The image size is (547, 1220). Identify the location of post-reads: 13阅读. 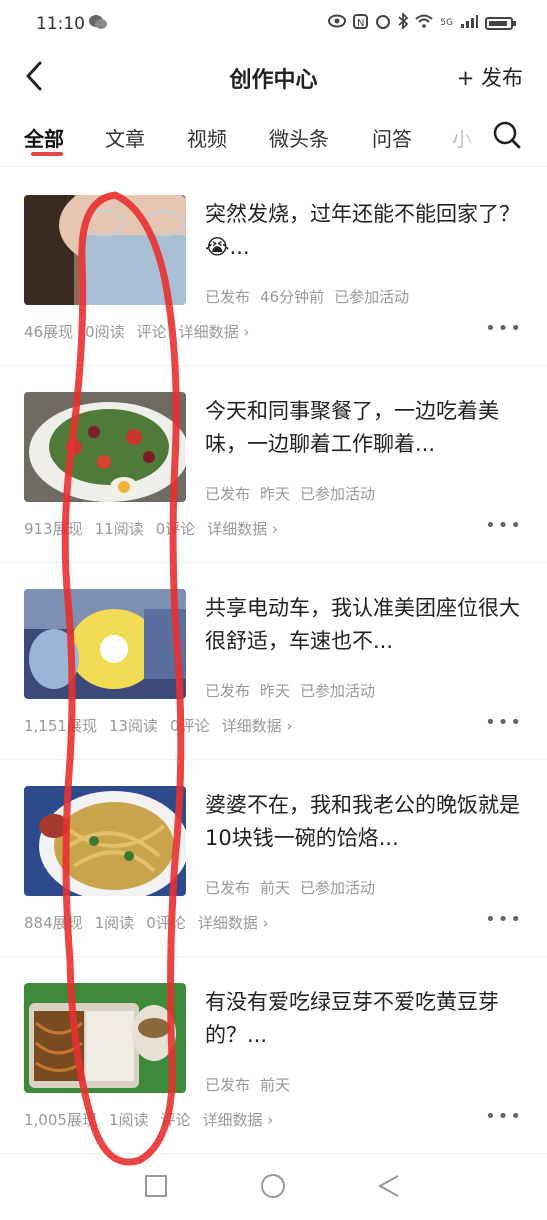
(133, 726).